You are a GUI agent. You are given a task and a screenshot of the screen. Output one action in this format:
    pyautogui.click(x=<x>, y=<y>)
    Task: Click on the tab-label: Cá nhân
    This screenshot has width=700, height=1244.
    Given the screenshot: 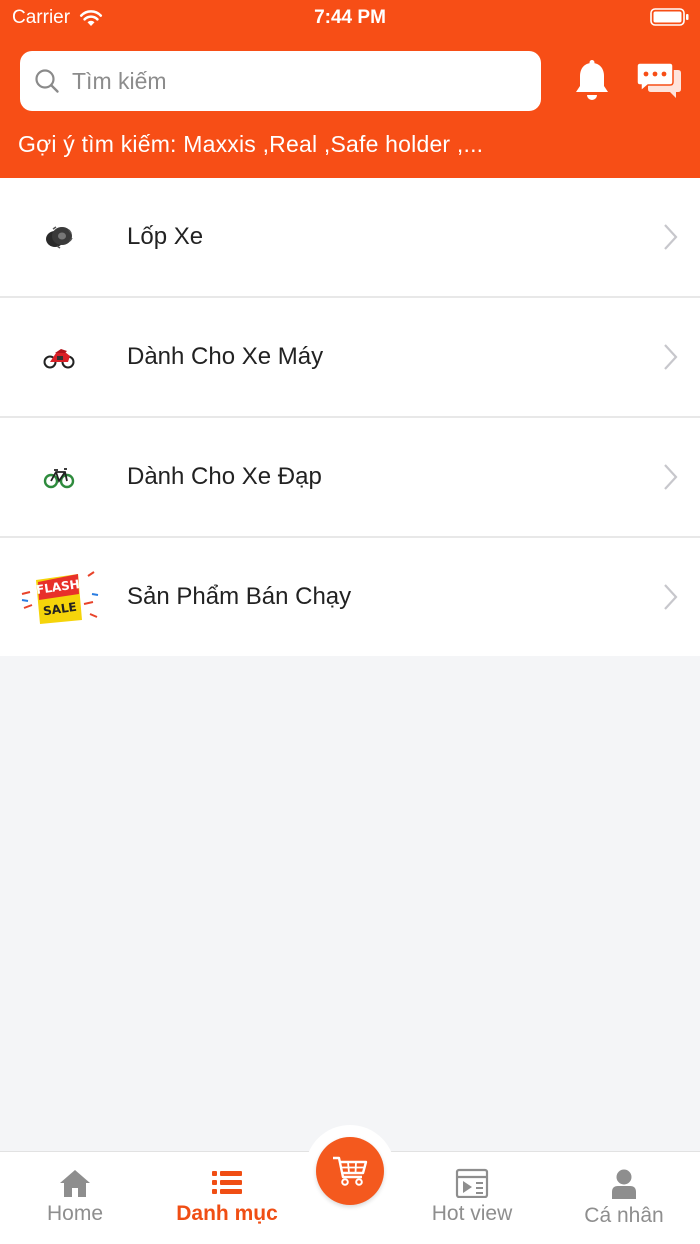 What is the action you would take?
    pyautogui.click(x=624, y=1215)
    